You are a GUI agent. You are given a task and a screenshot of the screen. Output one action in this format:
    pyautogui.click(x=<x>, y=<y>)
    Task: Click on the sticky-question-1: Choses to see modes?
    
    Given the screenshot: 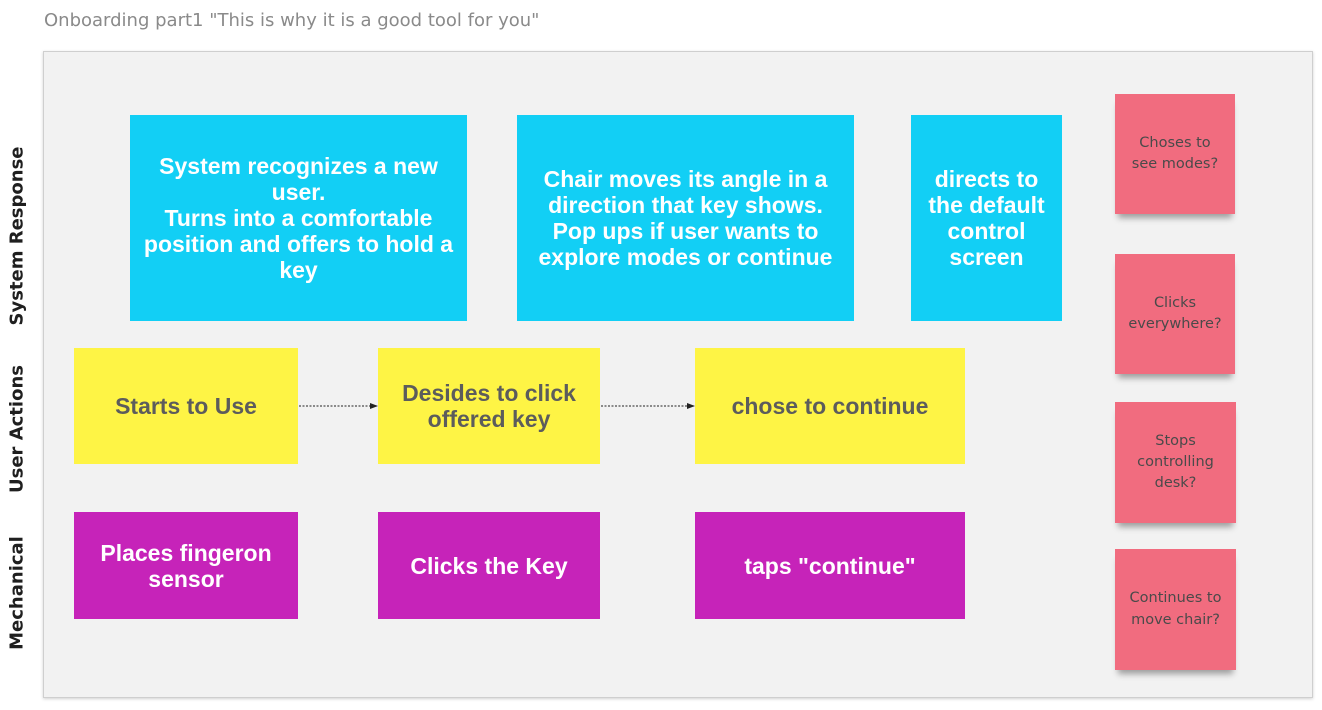 What is the action you would take?
    pyautogui.click(x=1175, y=154)
    